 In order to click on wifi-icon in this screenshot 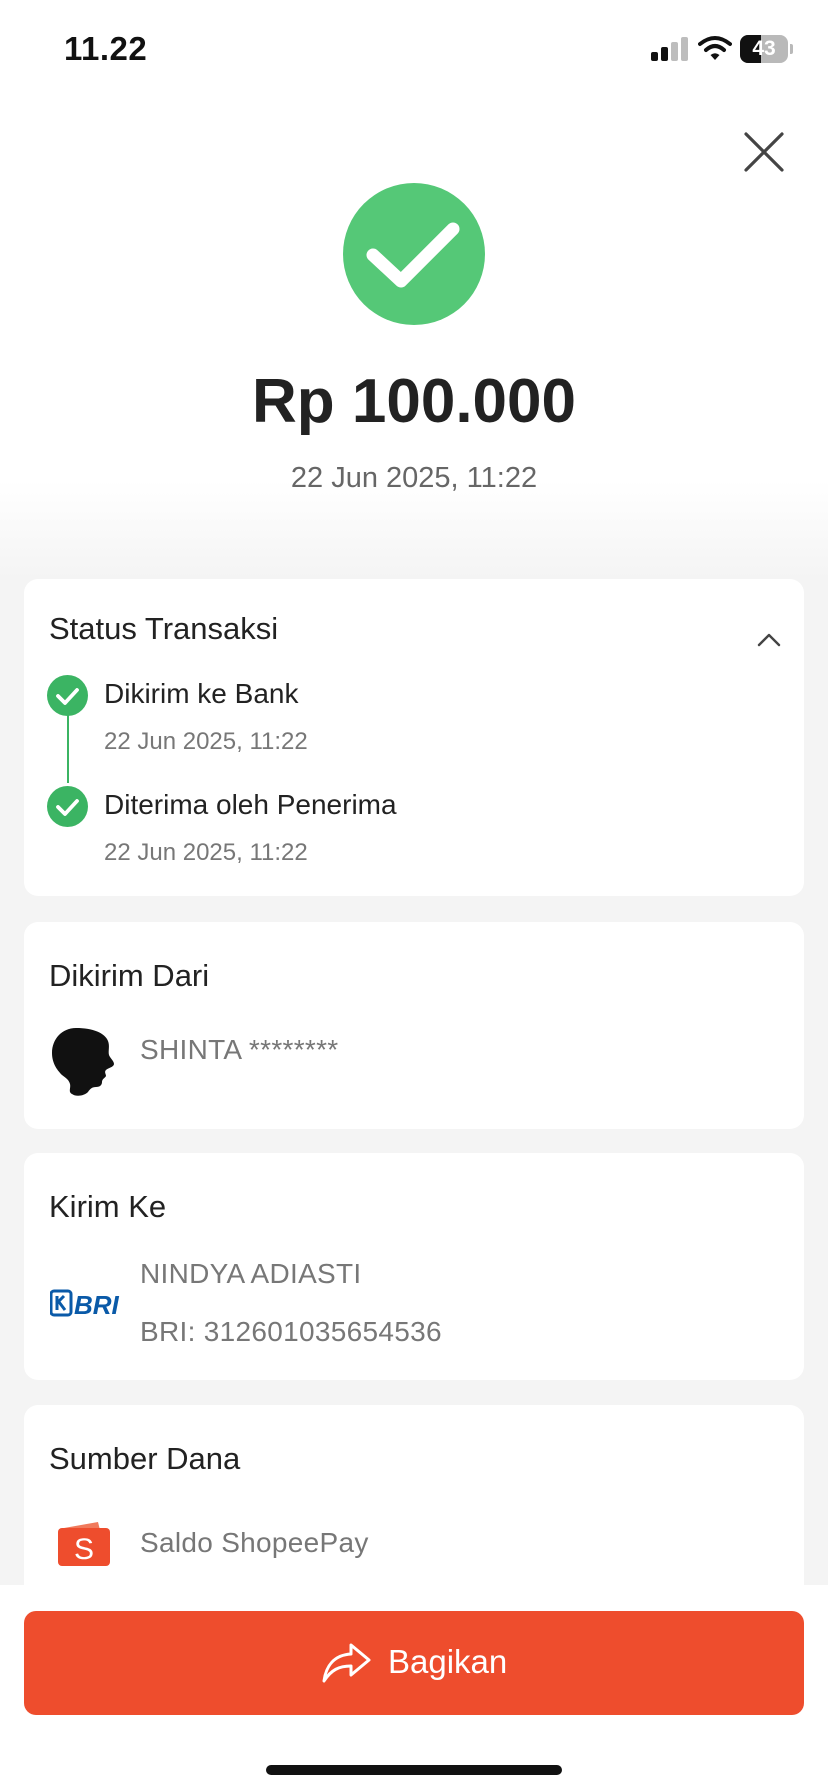, I will do `click(715, 48)`.